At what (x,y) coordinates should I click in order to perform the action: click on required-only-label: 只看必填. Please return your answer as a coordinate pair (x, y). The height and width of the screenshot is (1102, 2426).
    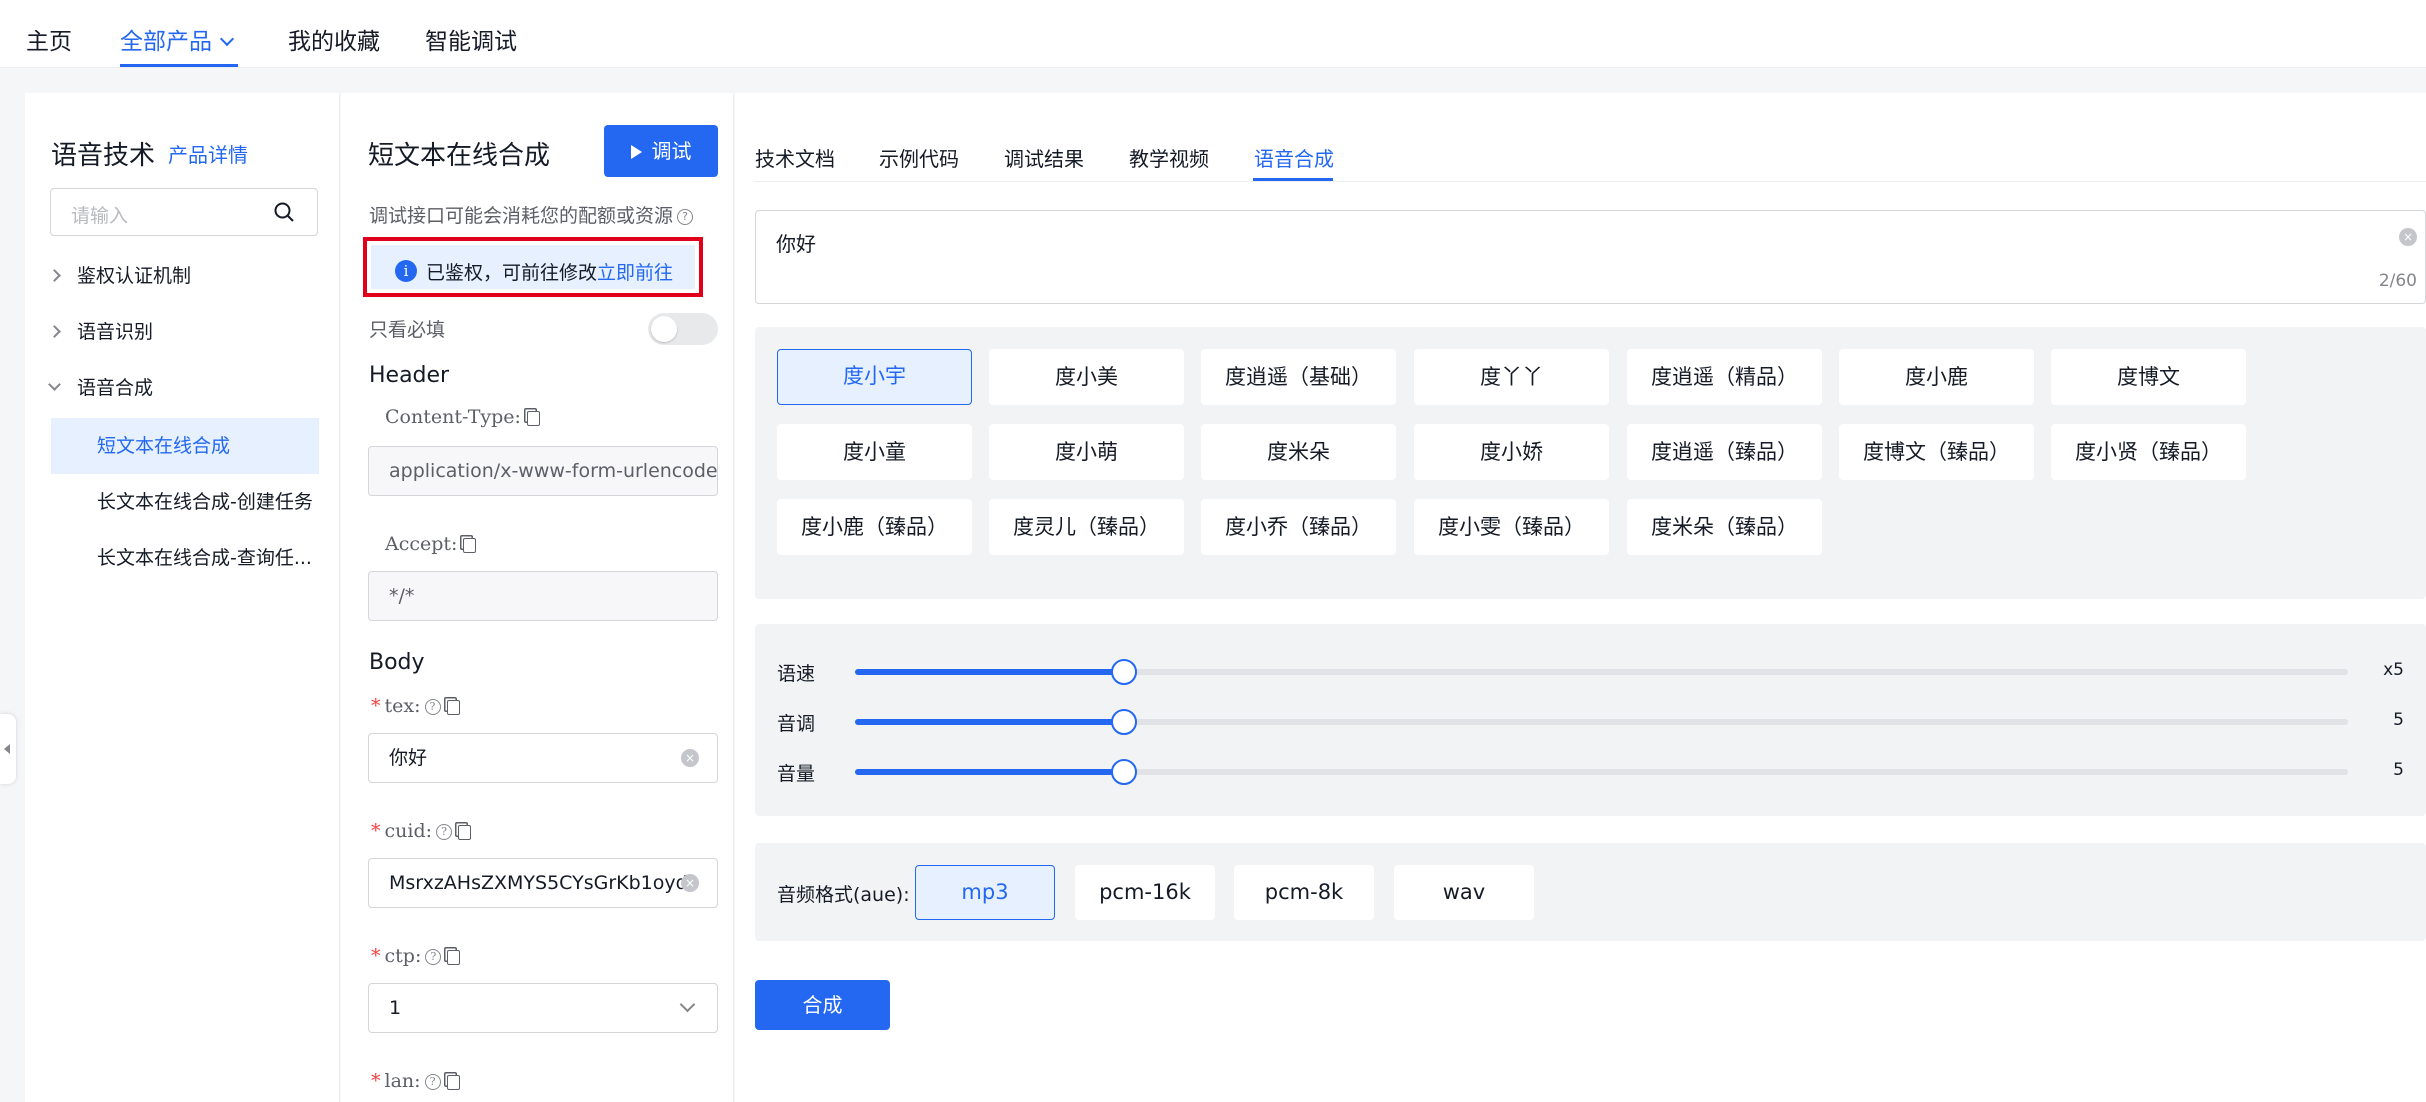
    Looking at the image, I should click on (407, 330).